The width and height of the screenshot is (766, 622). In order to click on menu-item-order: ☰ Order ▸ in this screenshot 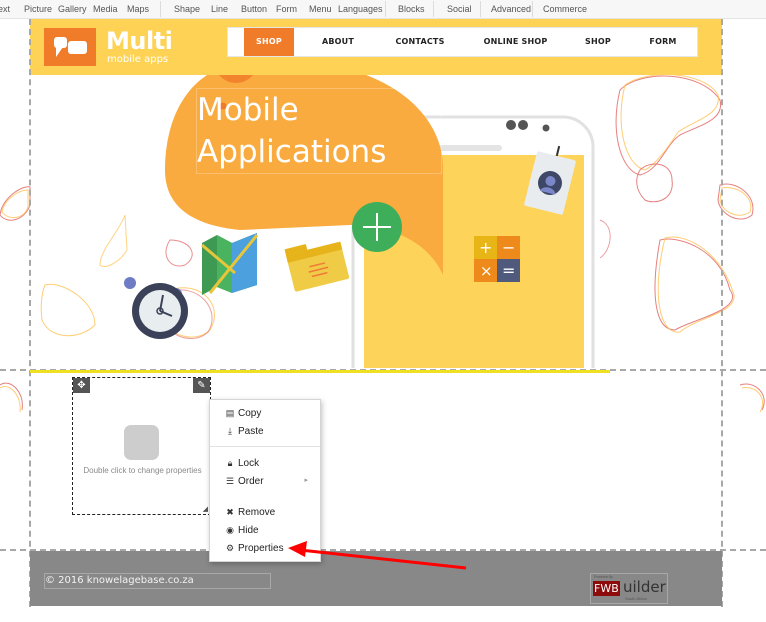, I will do `click(270, 481)`.